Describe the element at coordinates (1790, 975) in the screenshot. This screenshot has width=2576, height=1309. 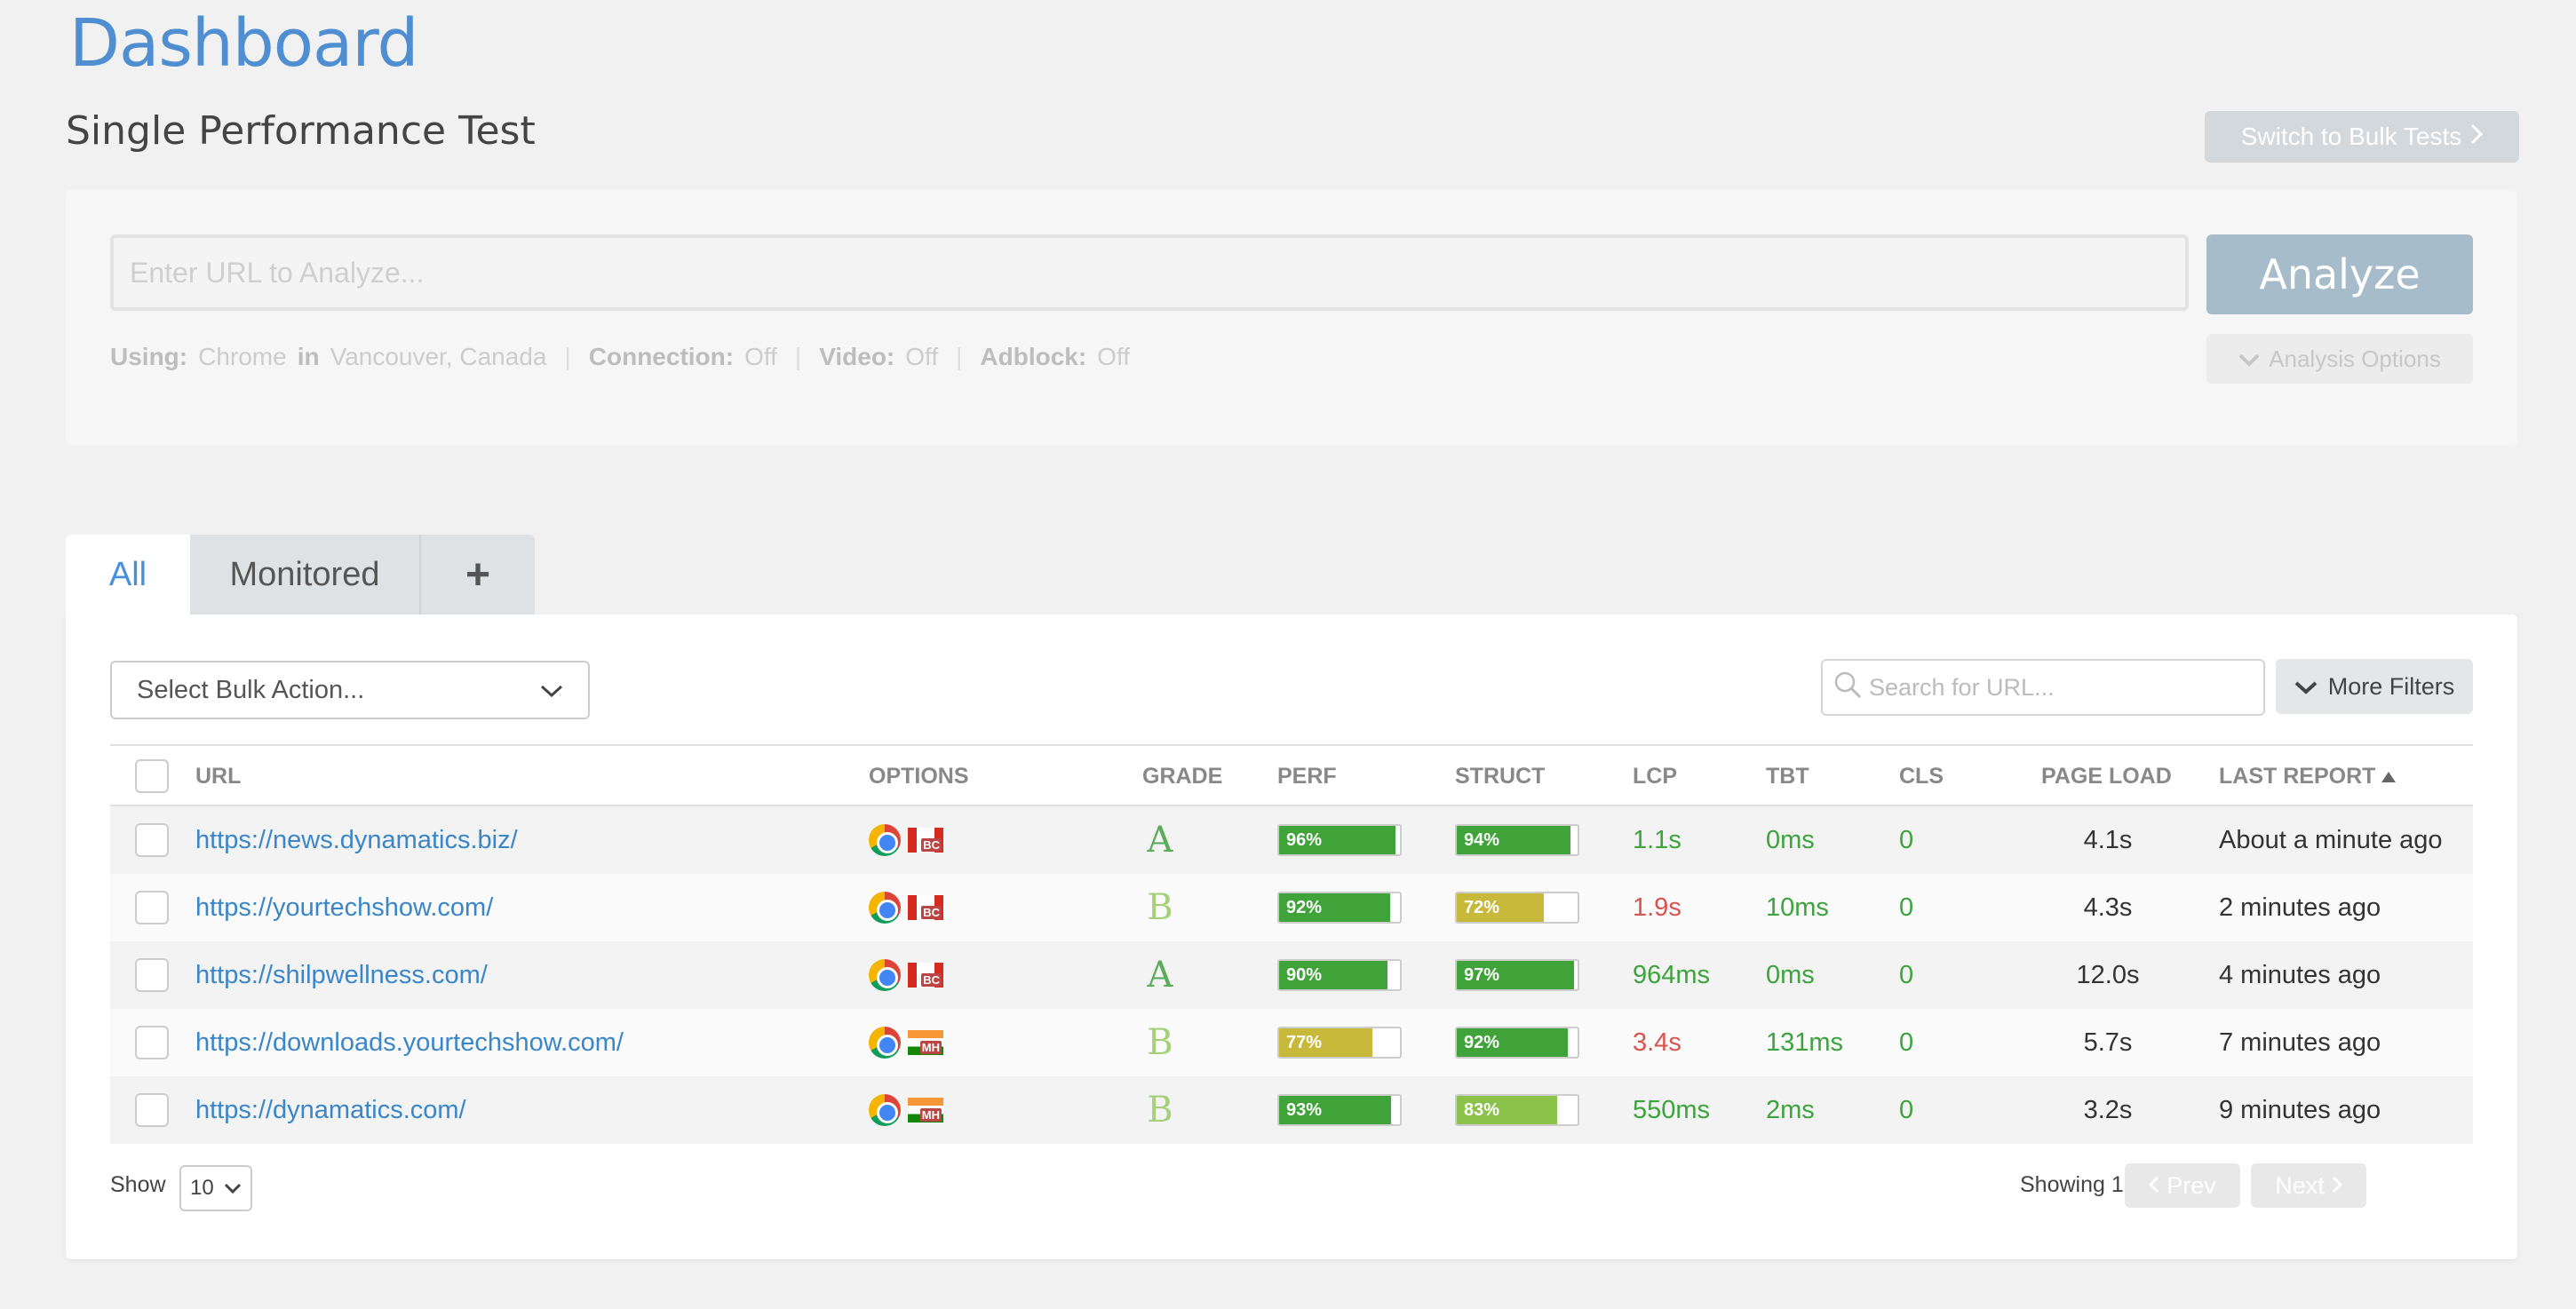
I see `tbt-value: 0ms` at that location.